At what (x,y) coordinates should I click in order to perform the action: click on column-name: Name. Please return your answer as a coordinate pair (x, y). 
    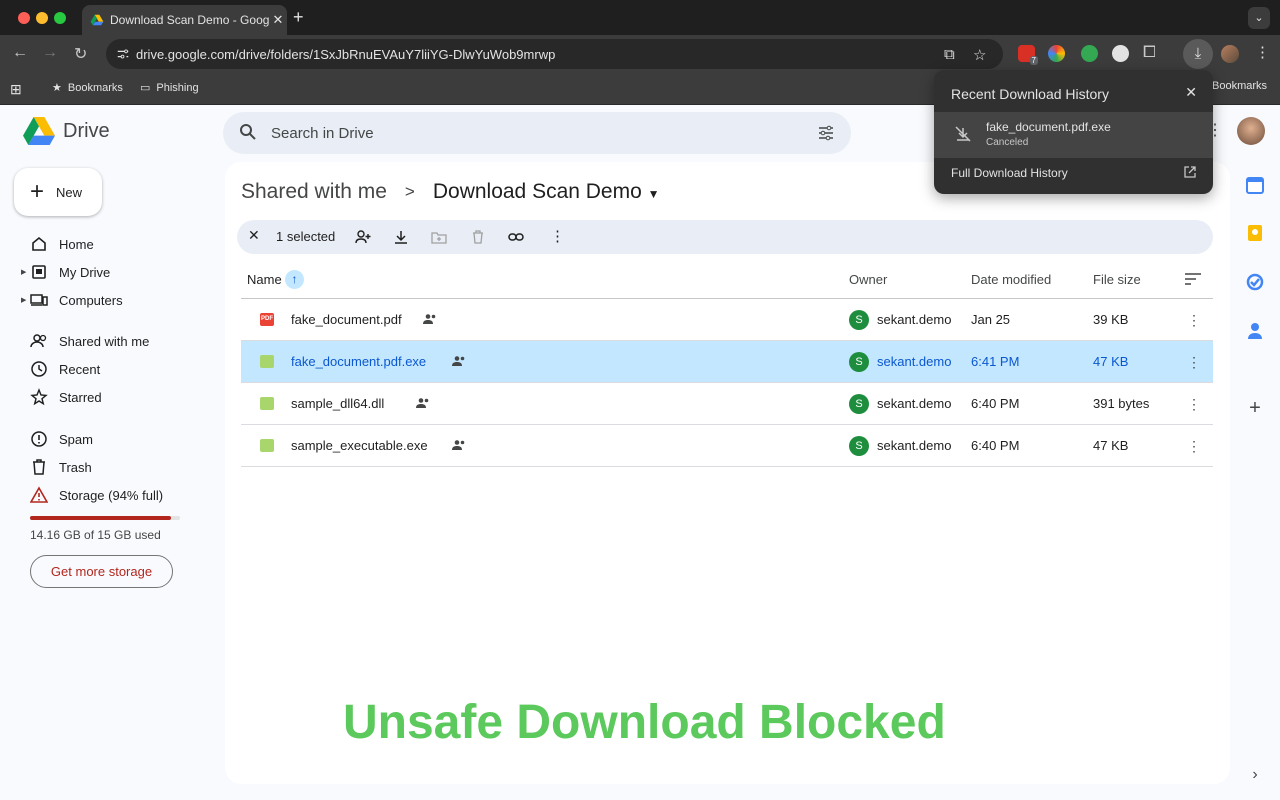
    Looking at the image, I should click on (264, 279).